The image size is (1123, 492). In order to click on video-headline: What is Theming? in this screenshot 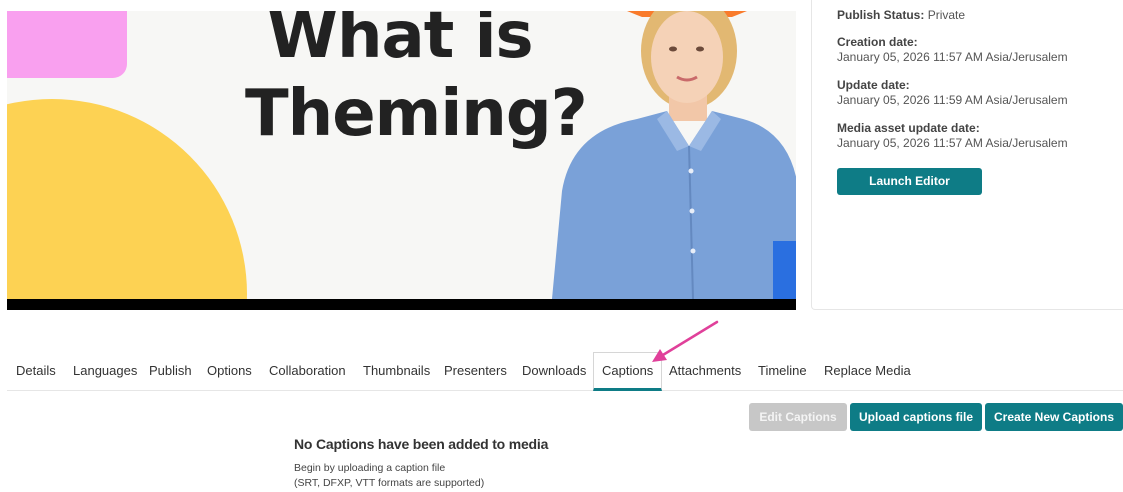, I will do `click(416, 82)`.